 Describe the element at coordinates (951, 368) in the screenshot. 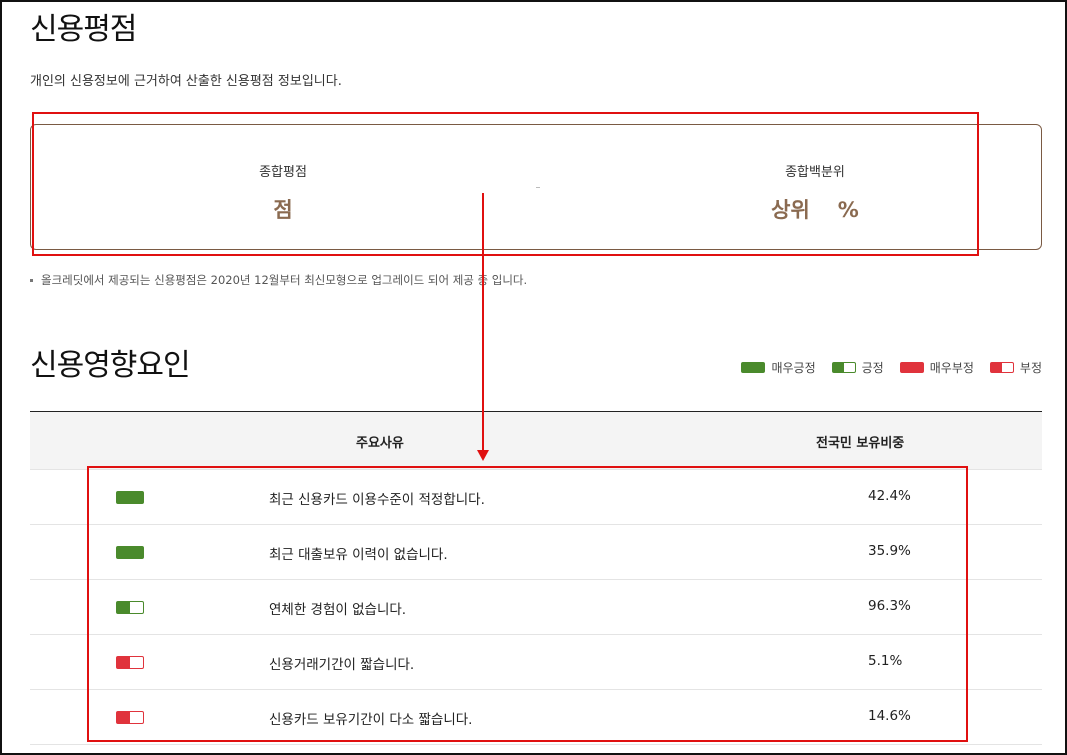

I see `legend-label: 매우부정` at that location.